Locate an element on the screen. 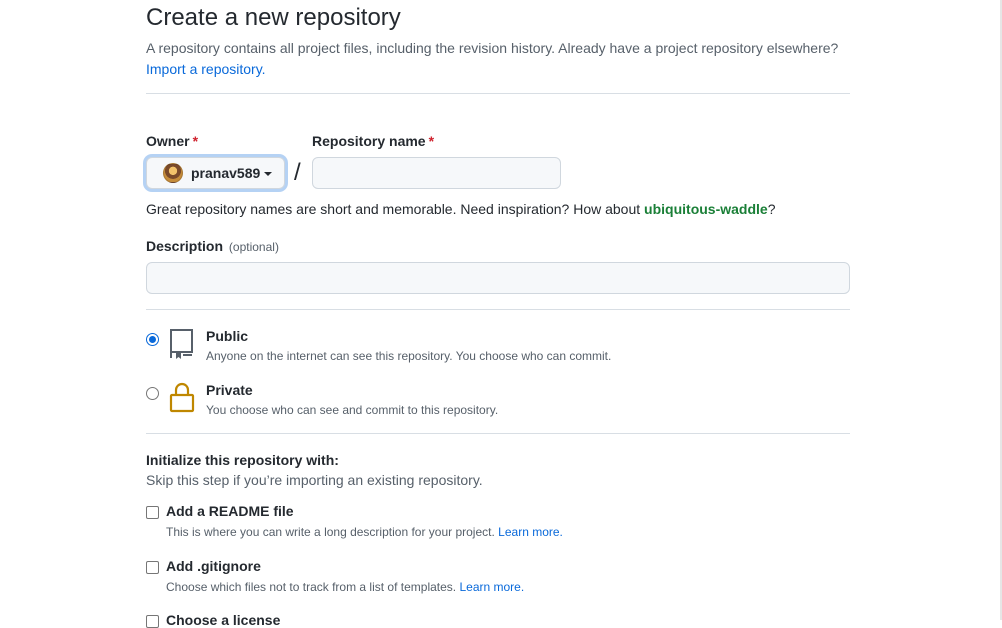 This screenshot has width=1002, height=628. gitignore-title: Add .gitignore is located at coordinates (213, 566).